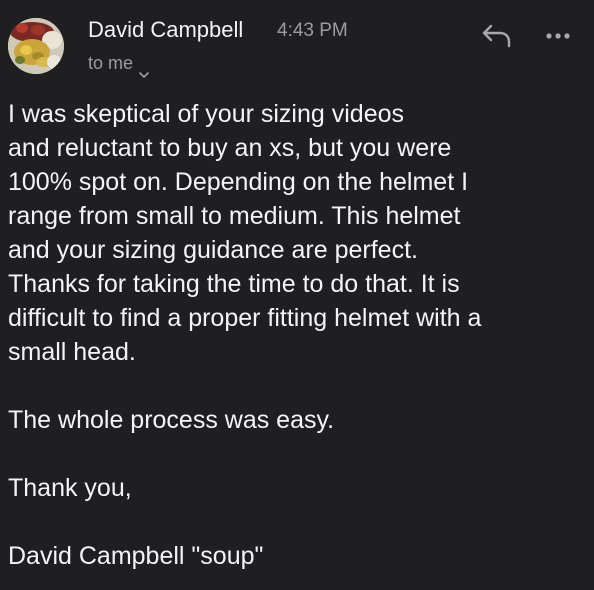  Describe the element at coordinates (165, 30) in the screenshot. I see `sender-name: David Campbell` at that location.